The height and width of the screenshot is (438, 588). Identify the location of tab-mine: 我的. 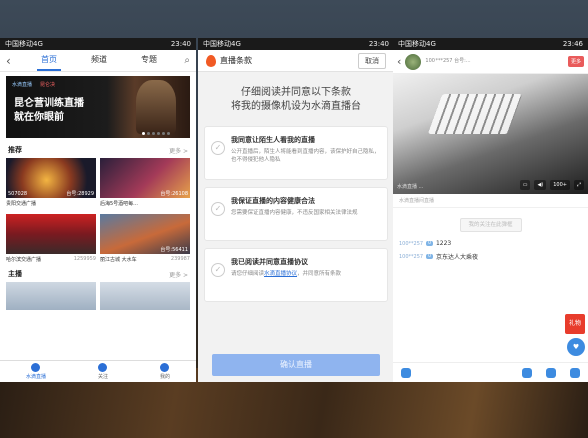
(165, 371).